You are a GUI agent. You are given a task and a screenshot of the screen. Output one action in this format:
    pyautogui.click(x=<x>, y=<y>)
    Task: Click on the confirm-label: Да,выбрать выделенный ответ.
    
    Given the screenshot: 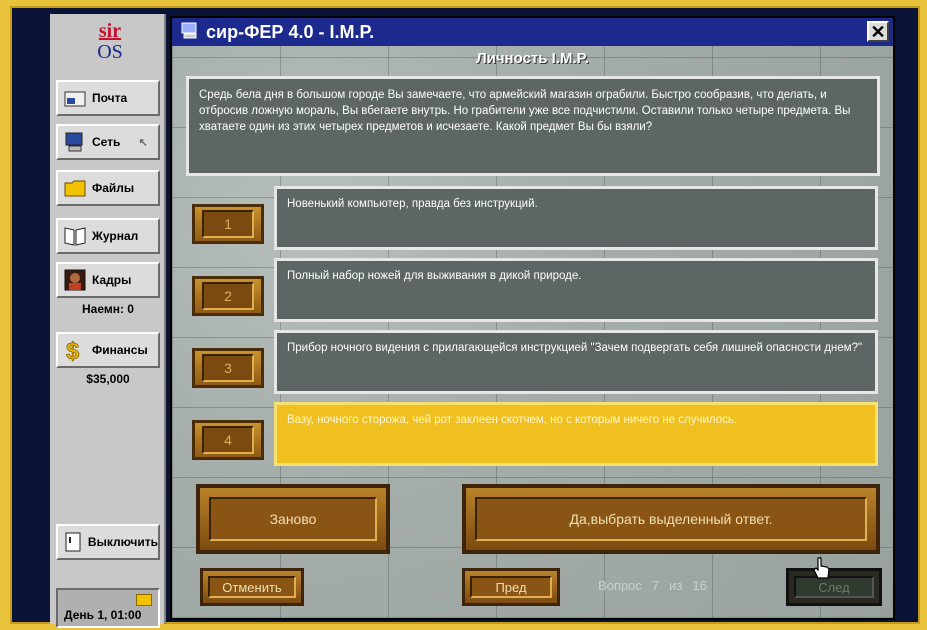 What is the action you would take?
    pyautogui.click(x=671, y=519)
    